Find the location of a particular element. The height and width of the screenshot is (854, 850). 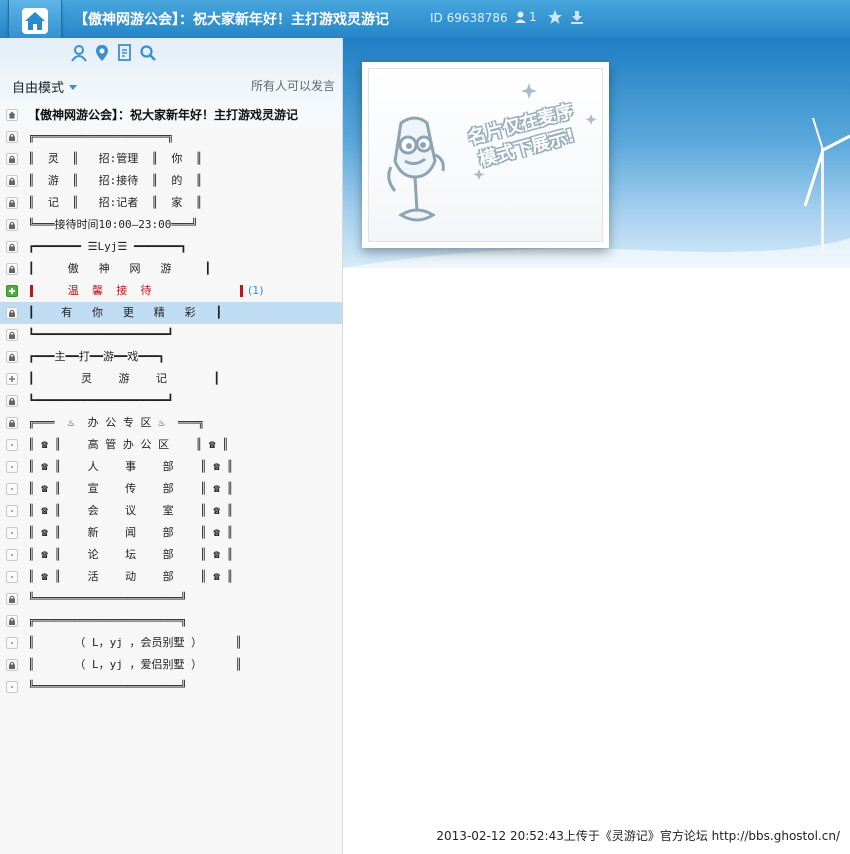

channel-name: ║ 记 ║ 招:记者 ║ 家 ║ is located at coordinates (115, 202).